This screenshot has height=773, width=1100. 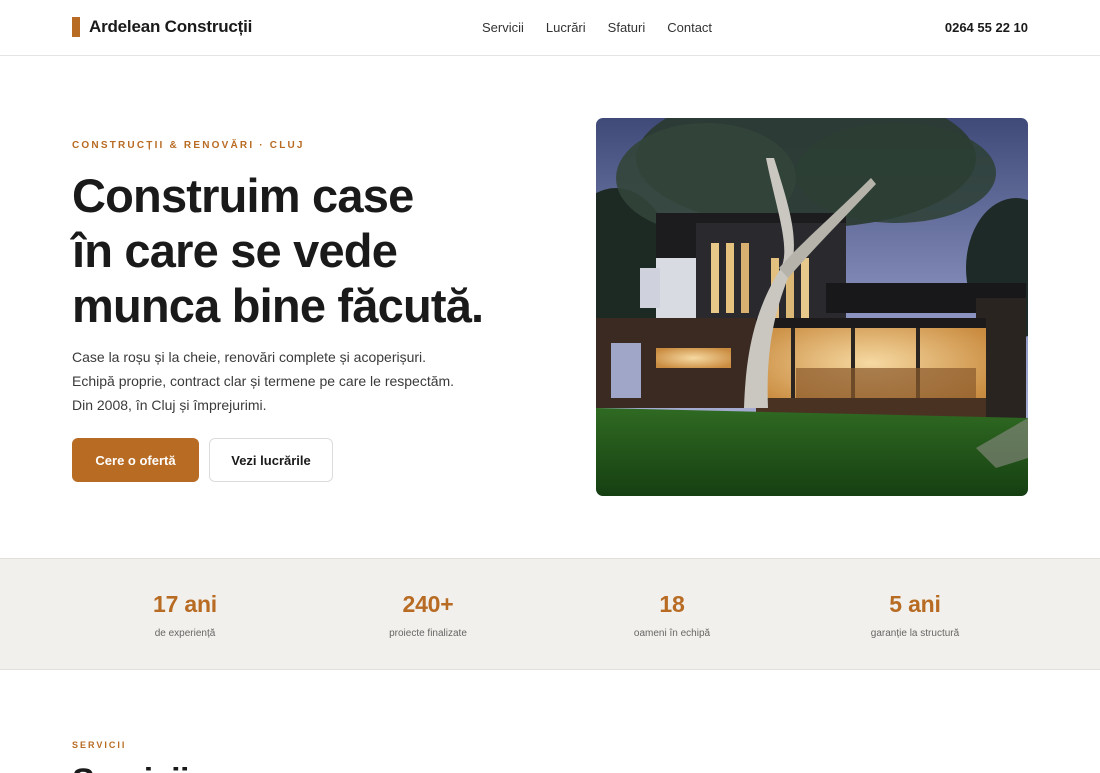 I want to click on hero-lead-line: Din 2008, în Cluj și împrejurimi., so click(x=169, y=405).